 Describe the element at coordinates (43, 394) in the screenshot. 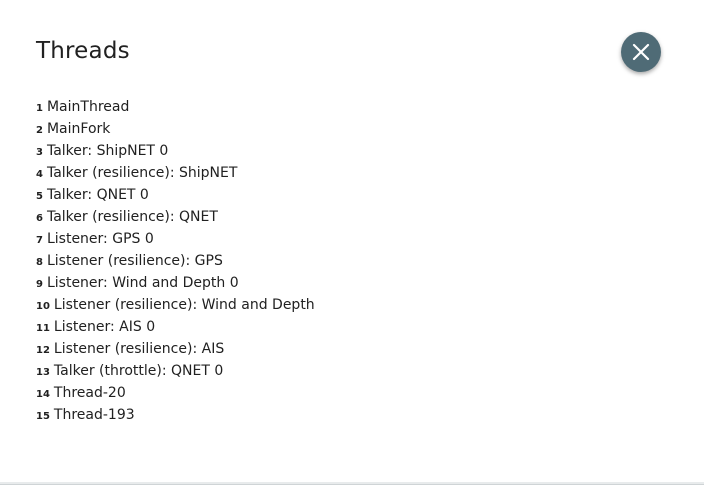

I see `thread-number: 14` at that location.